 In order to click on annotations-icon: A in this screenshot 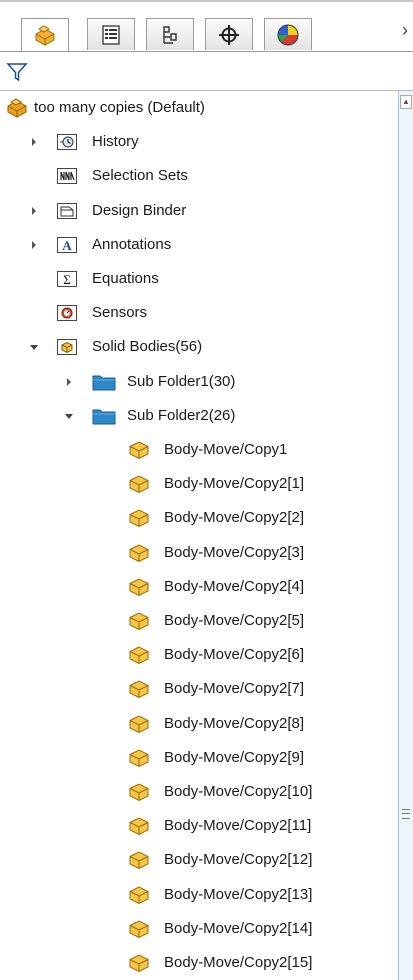, I will do `click(67, 245)`.